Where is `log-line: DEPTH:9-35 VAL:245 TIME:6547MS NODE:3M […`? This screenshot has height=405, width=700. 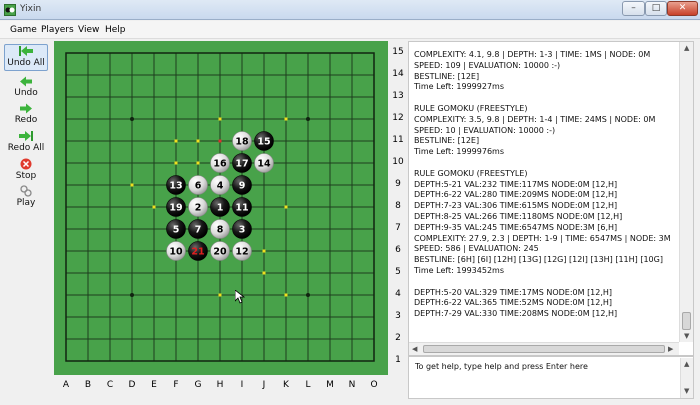
log-line: DEPTH:9-35 VAL:245 TIME:6547MS NODE:3M [… is located at coordinates (516, 227).